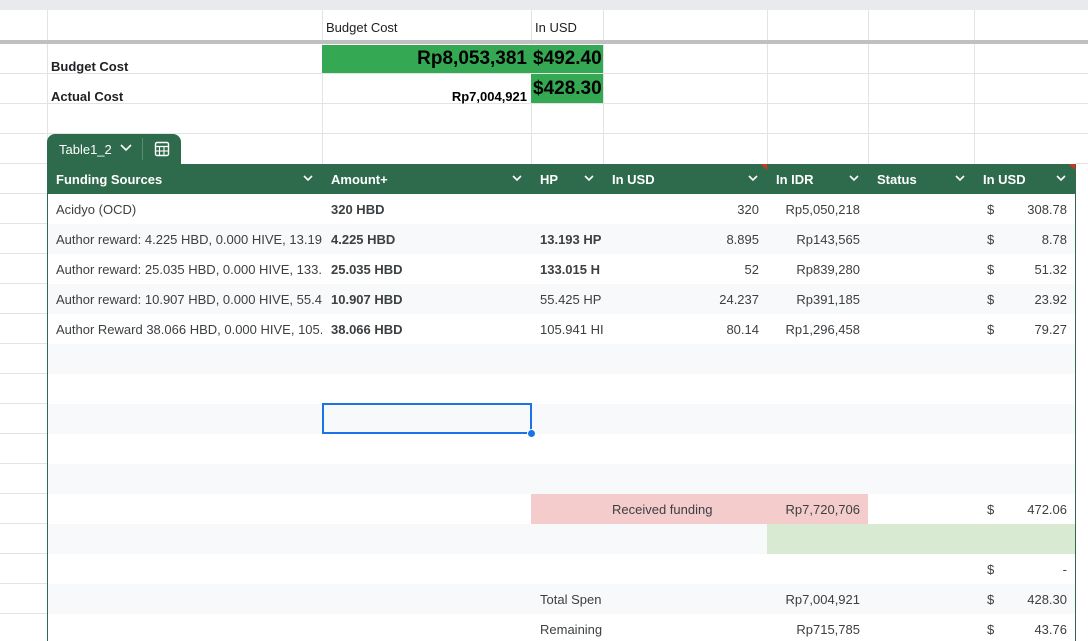 This screenshot has height=641, width=1088. Describe the element at coordinates (764, 167) in the screenshot. I see `cell-note-indicator` at that location.